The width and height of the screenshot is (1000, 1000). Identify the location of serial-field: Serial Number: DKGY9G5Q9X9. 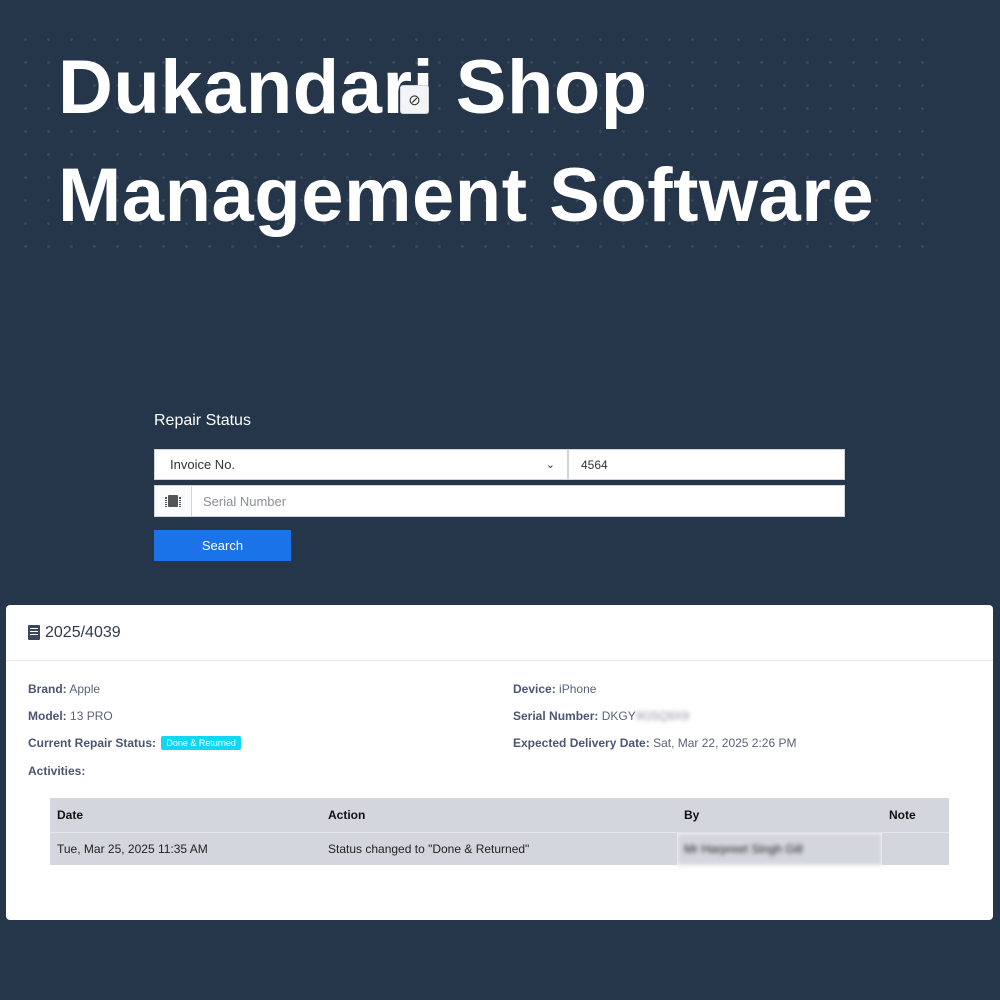
(601, 716).